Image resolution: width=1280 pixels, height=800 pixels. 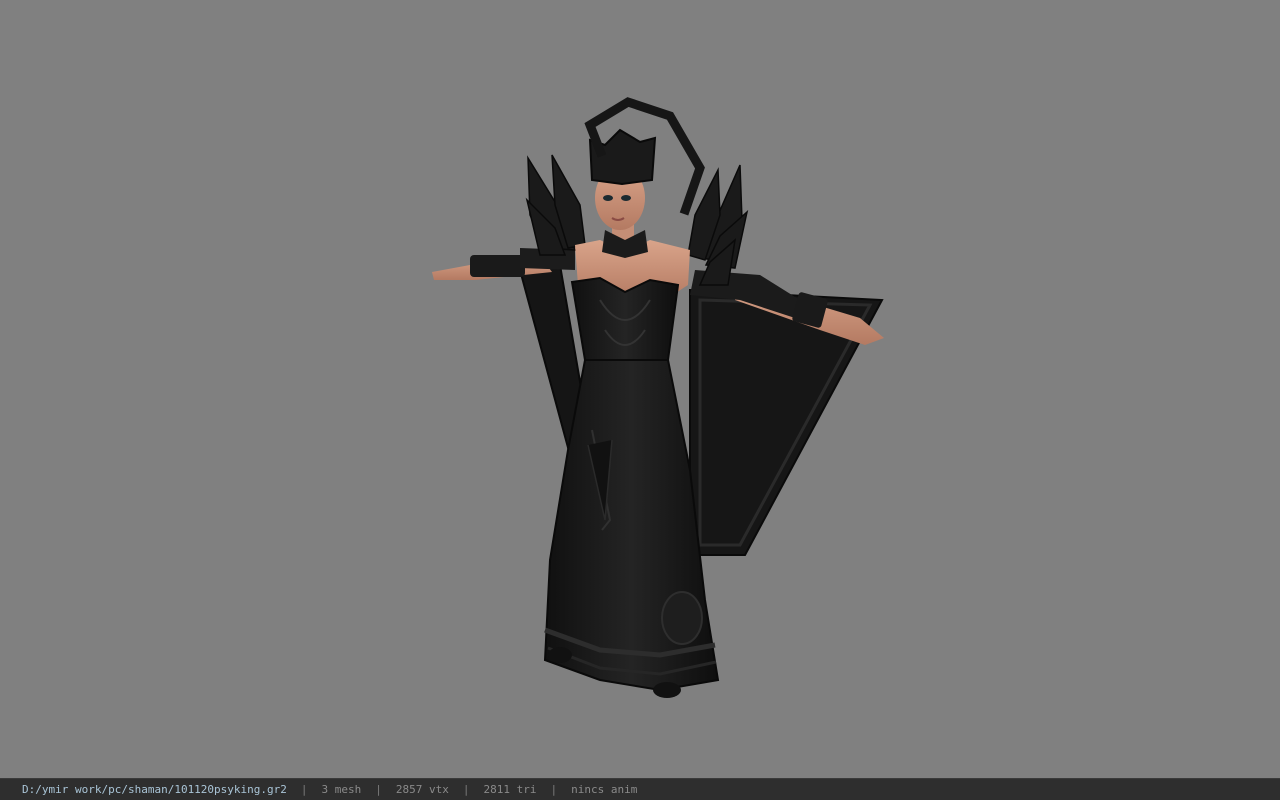 What do you see at coordinates (422, 789) in the screenshot?
I see `vertex-count: 2857 vtx` at bounding box center [422, 789].